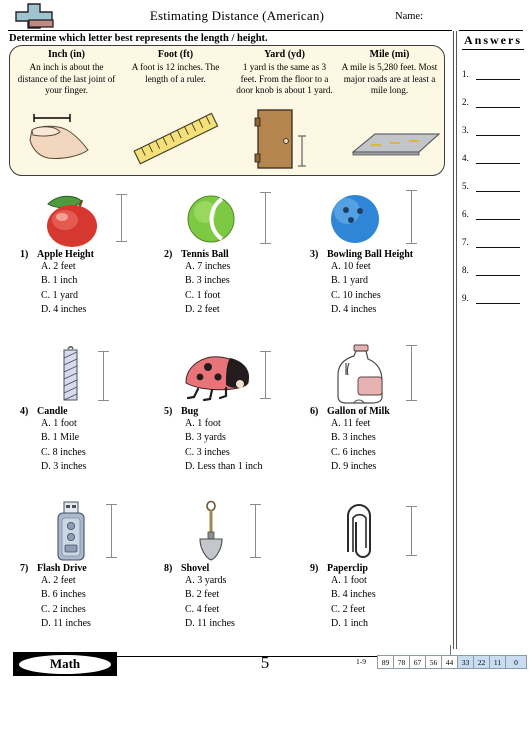  I want to click on answer-row: 9., so click(493, 300).